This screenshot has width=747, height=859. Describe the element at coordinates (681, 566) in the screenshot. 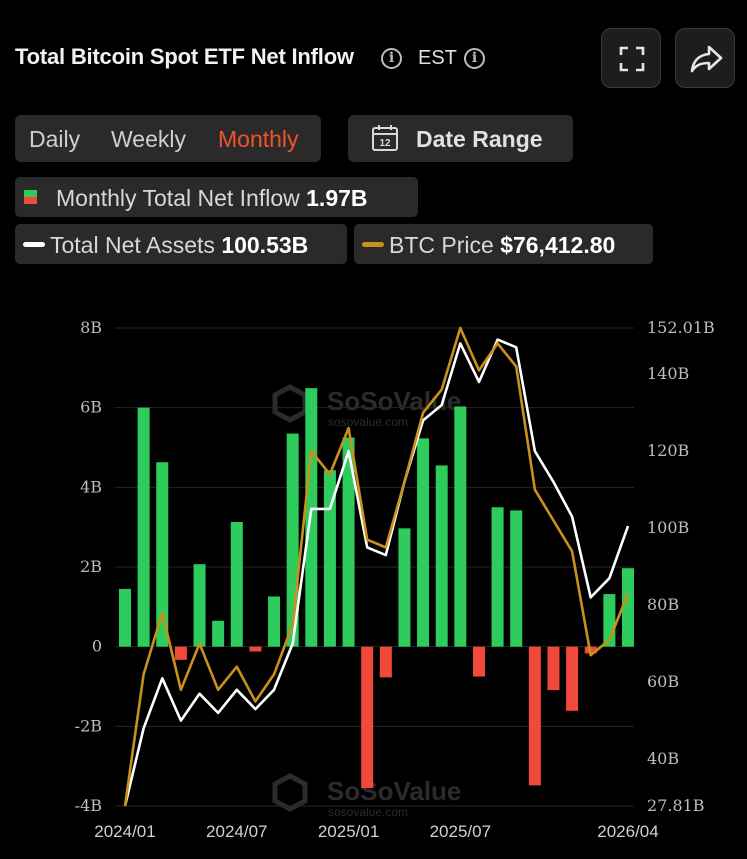

I see `right-axis: 152.01B 140B 120B 100B 80B 60B 40B 27.81B` at that location.